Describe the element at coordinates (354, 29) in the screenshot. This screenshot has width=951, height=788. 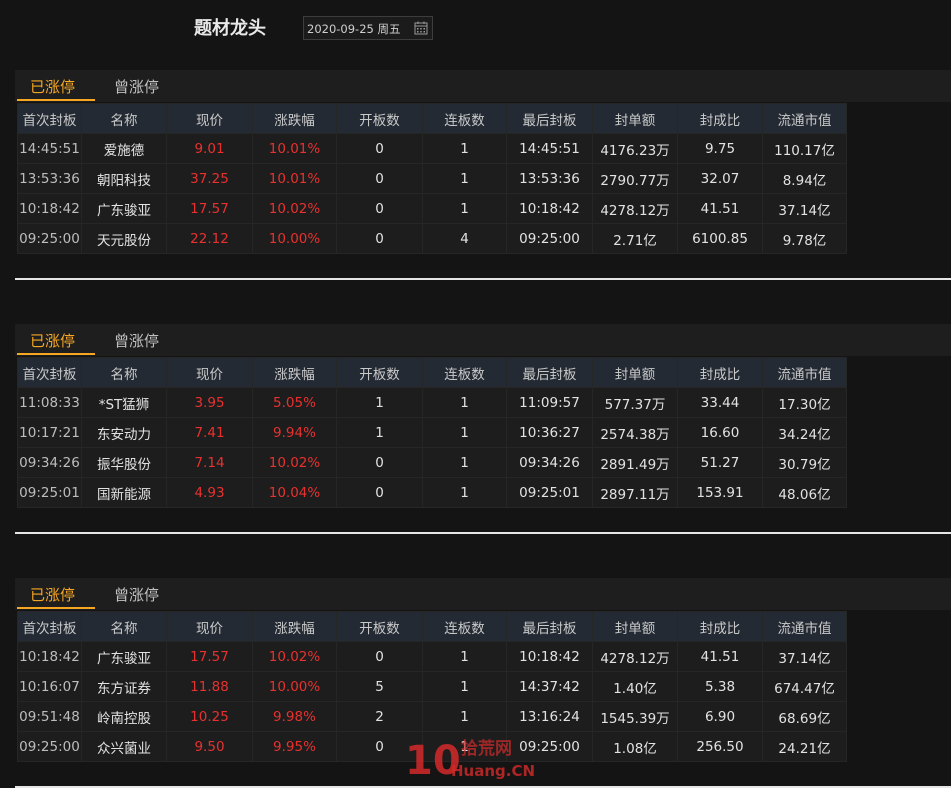
I see `date-value: 2020-09-25 周五` at that location.